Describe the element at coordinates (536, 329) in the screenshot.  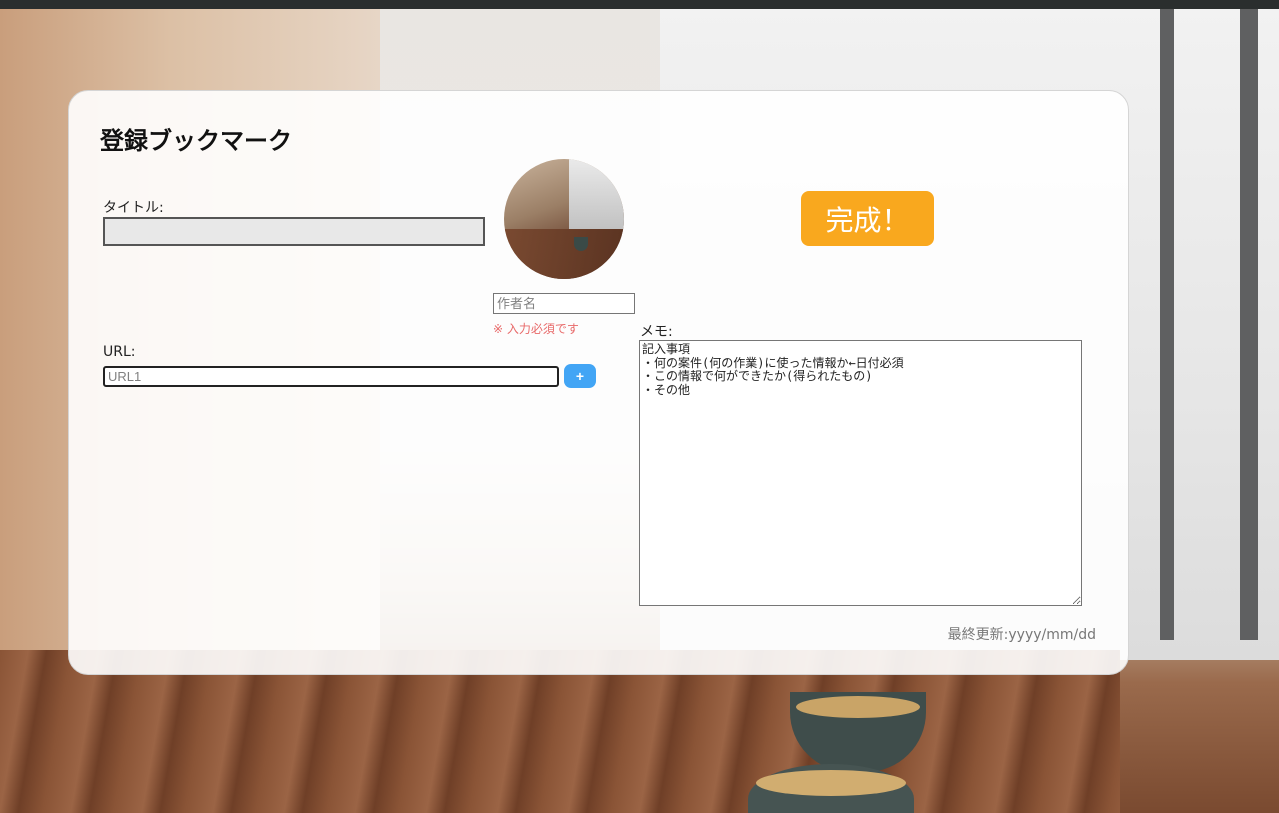
I see `required-note: ※ 入力必須です` at that location.